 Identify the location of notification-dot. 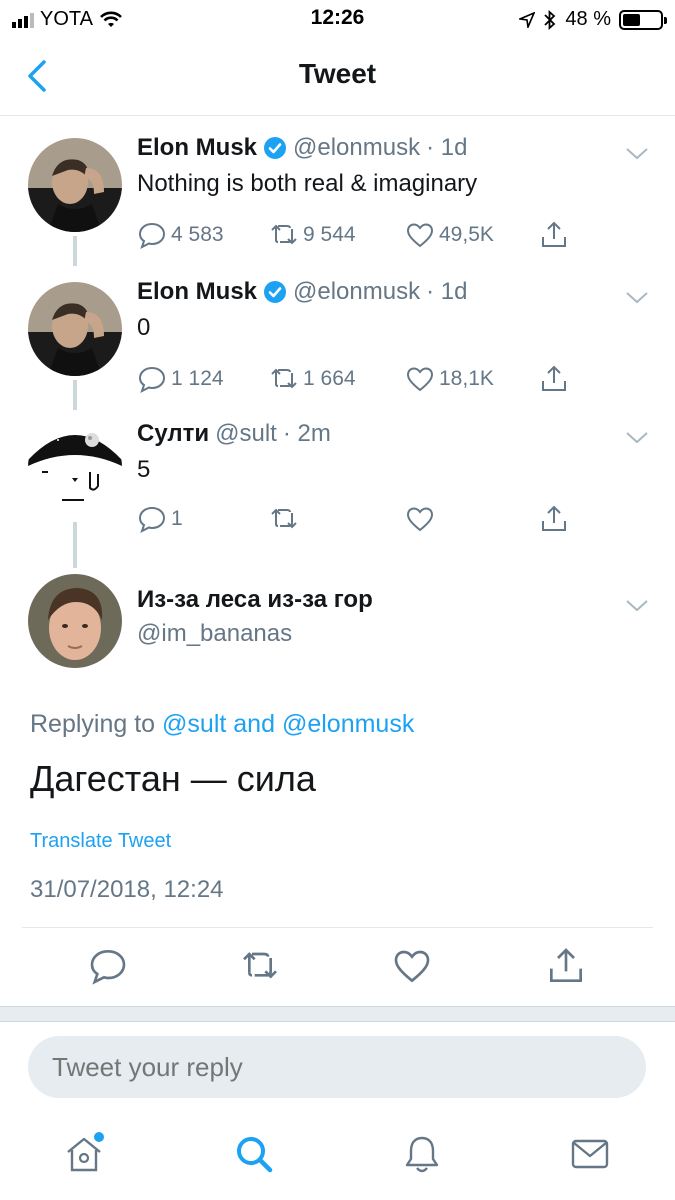
(99, 1137).